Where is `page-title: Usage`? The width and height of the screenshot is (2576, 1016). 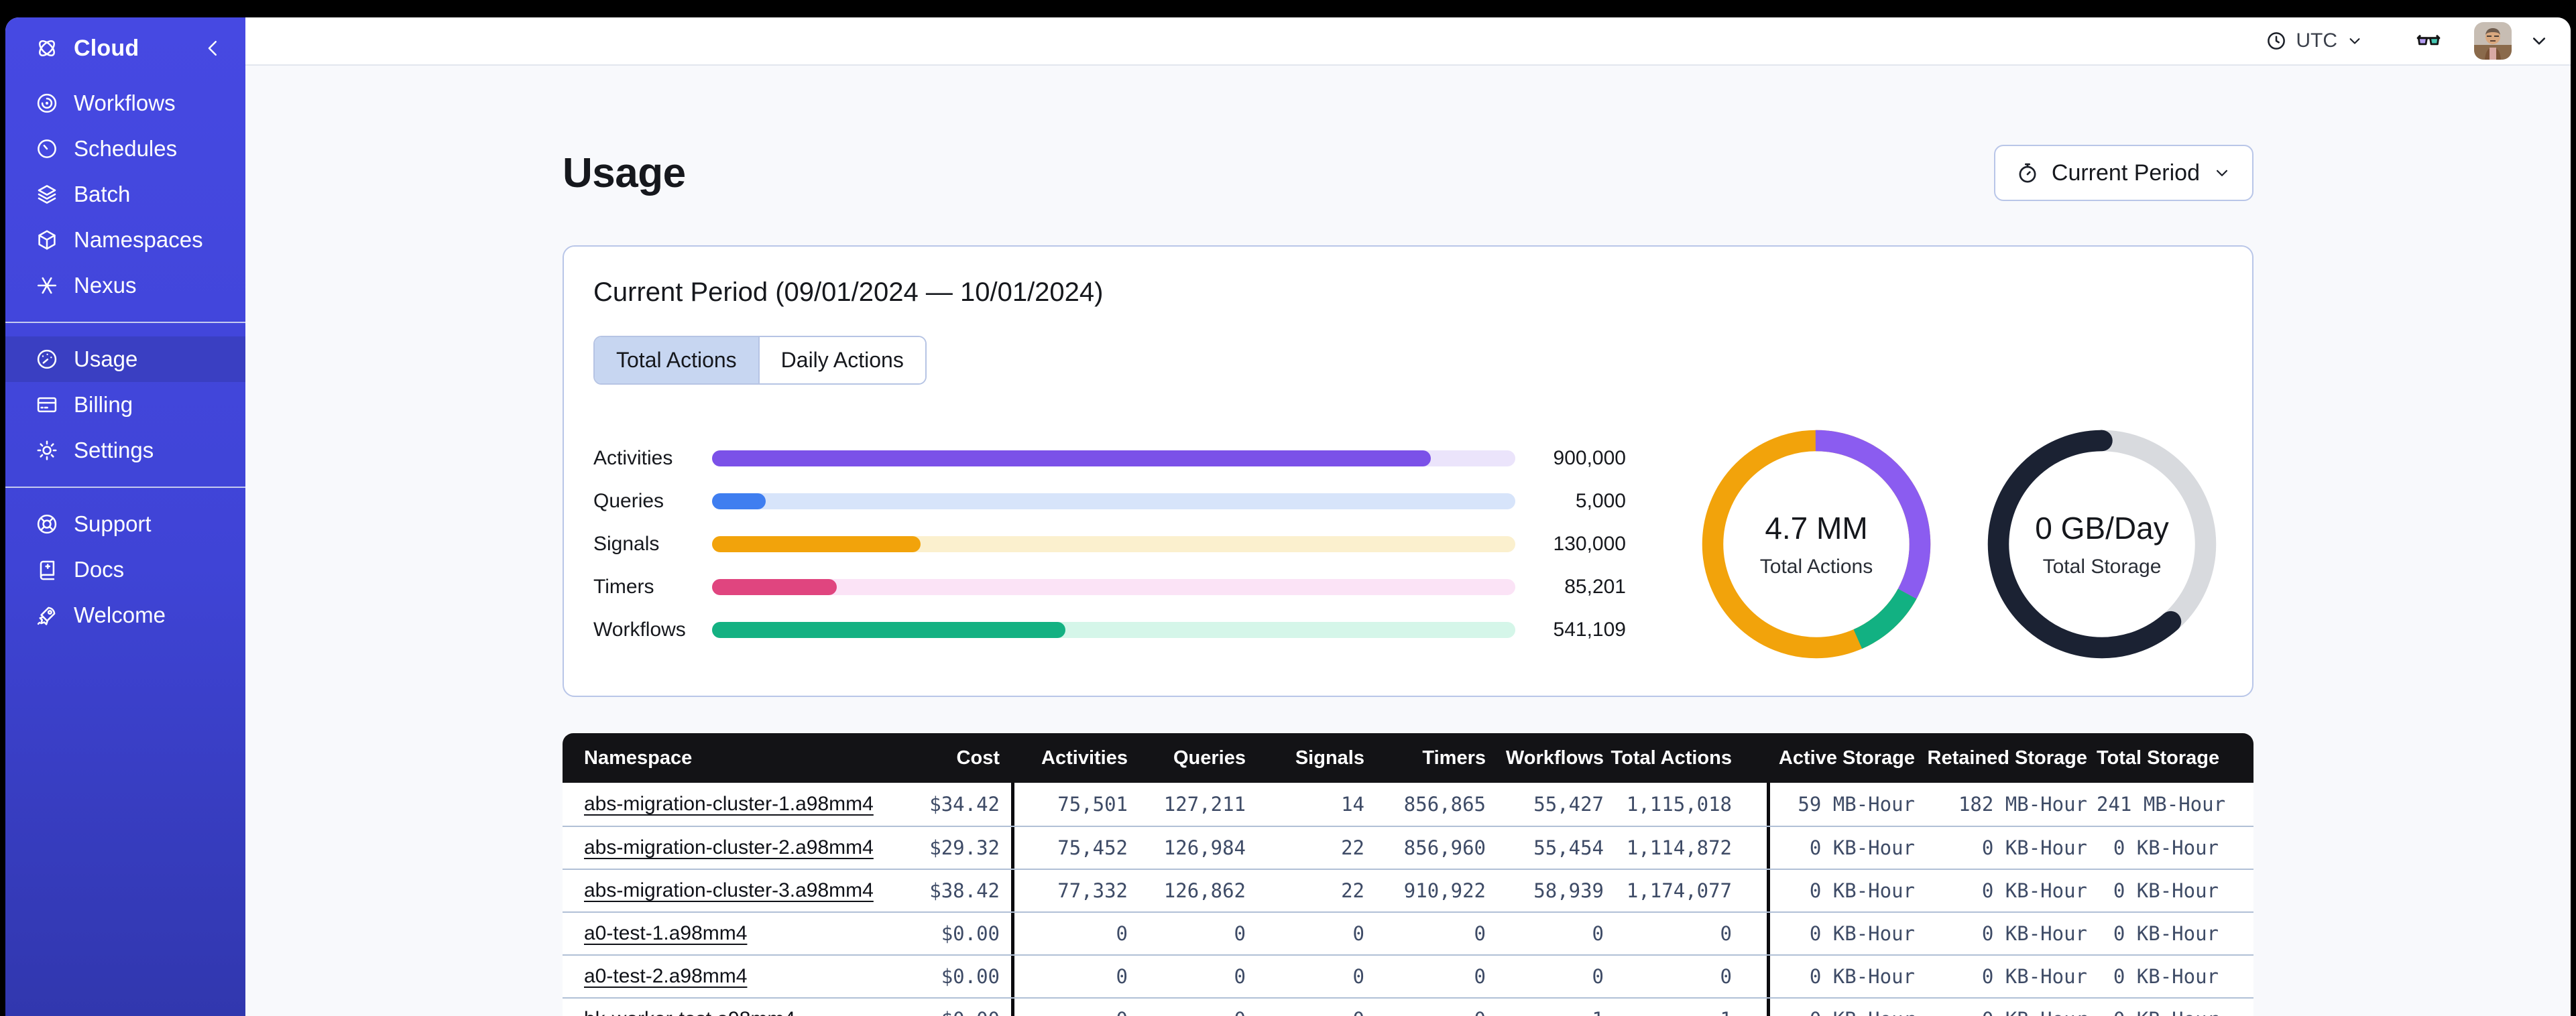
page-title: Usage is located at coordinates (624, 173).